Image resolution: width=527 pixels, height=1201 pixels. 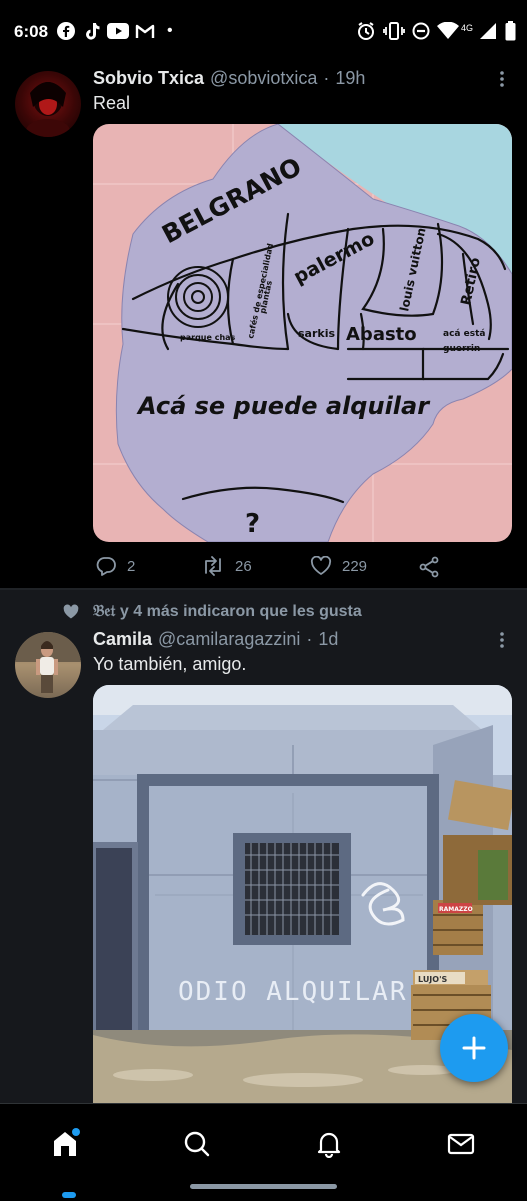 What do you see at coordinates (467, 28) in the screenshot?
I see `network-type: 4G` at bounding box center [467, 28].